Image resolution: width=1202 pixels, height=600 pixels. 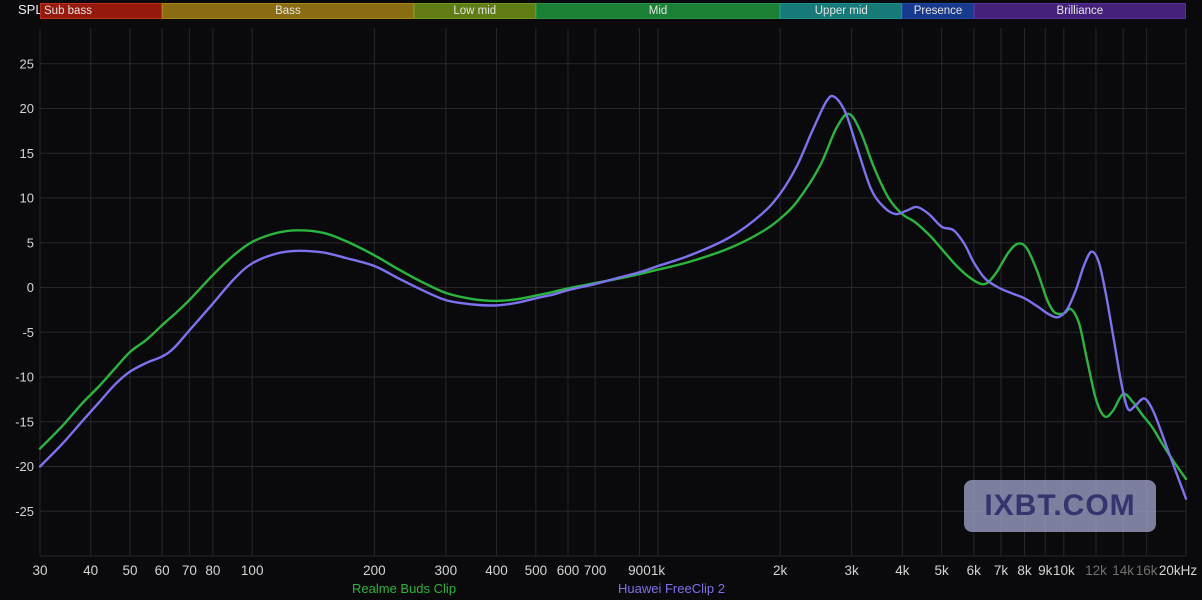 What do you see at coordinates (852, 570) in the screenshot?
I see `x-tick-label: 3k` at bounding box center [852, 570].